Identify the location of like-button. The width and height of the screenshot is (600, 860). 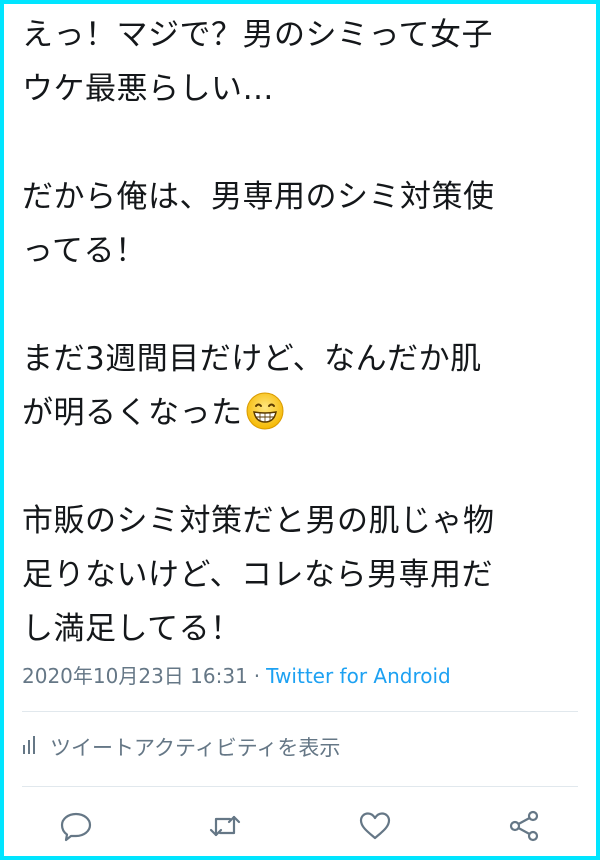
(375, 828).